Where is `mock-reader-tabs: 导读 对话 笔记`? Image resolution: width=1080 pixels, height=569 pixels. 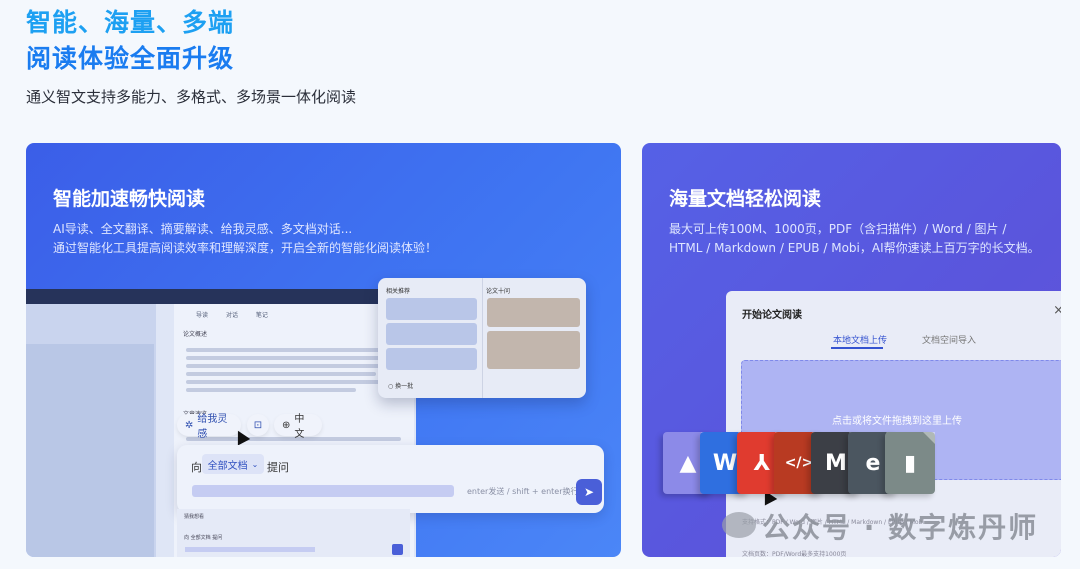
mock-reader-tabs: 导读 对话 笔记 is located at coordinates (240, 314).